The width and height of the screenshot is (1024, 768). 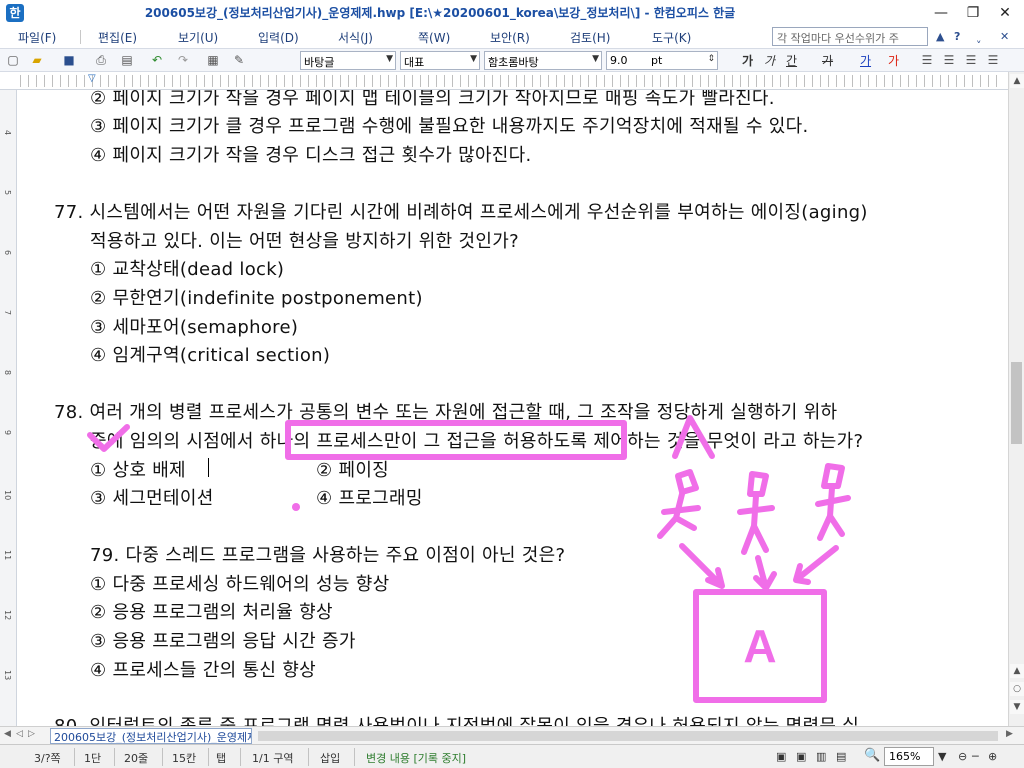 I want to click on zoom-icon: 🔍, so click(x=872, y=755).